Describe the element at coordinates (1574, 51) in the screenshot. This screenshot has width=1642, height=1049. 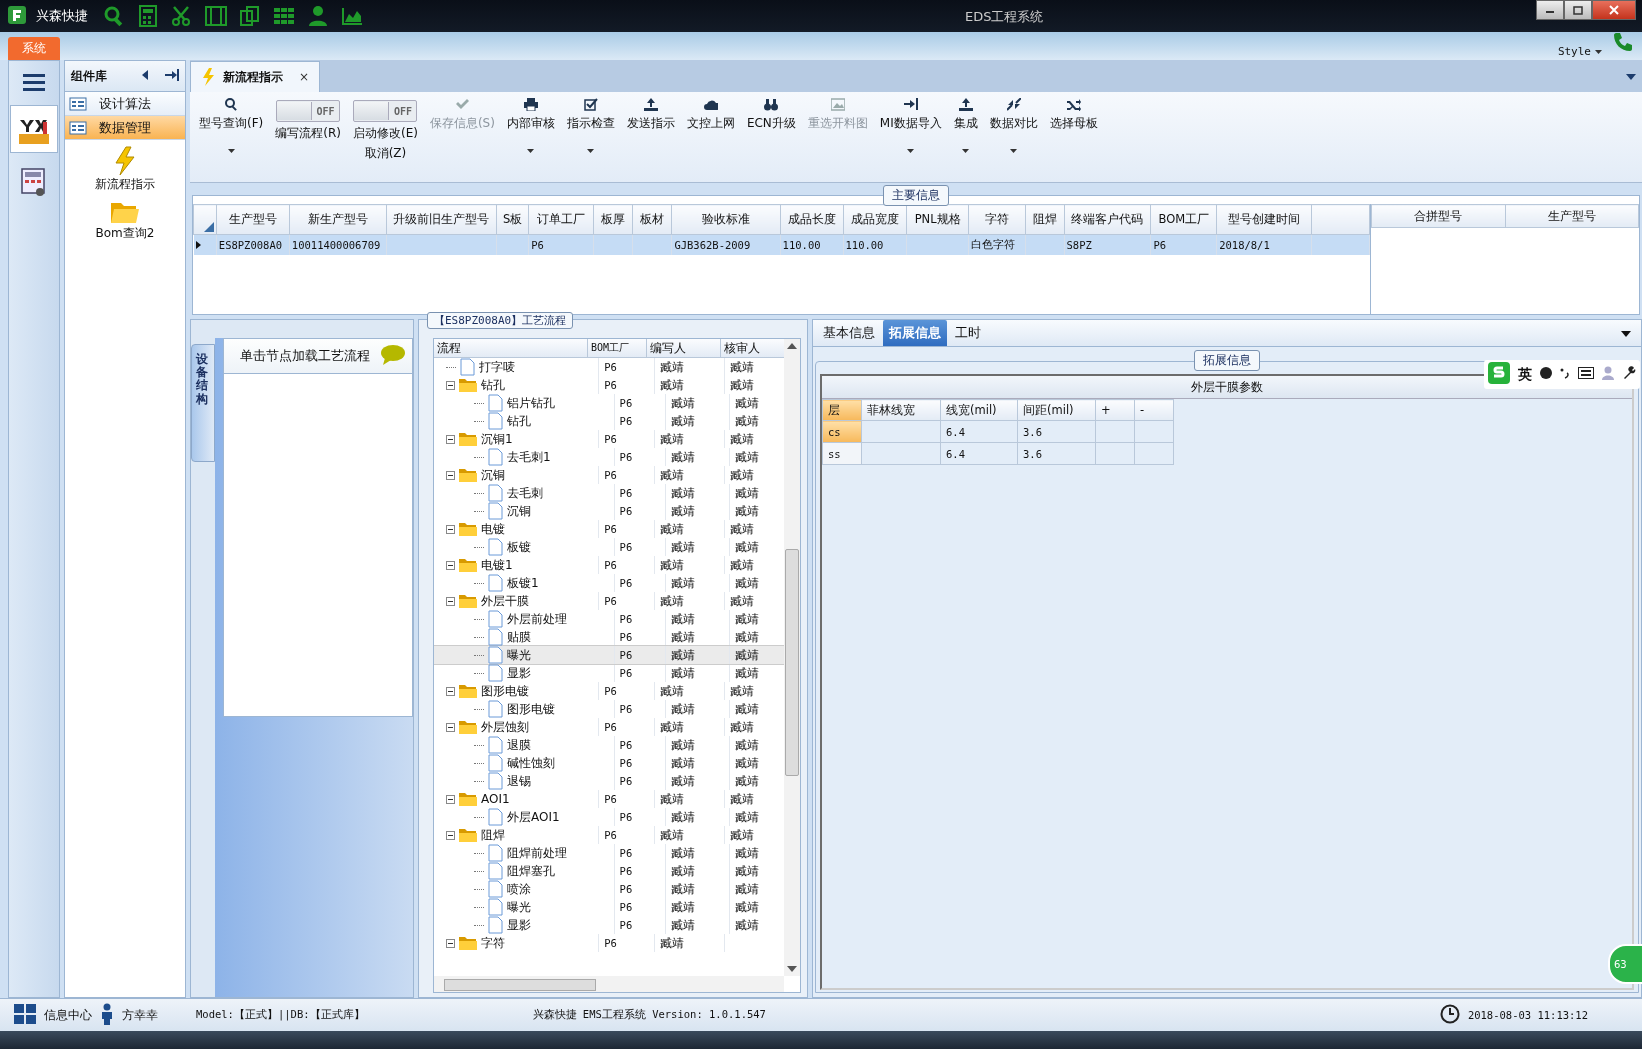
I see `style-menu: Style` at that location.